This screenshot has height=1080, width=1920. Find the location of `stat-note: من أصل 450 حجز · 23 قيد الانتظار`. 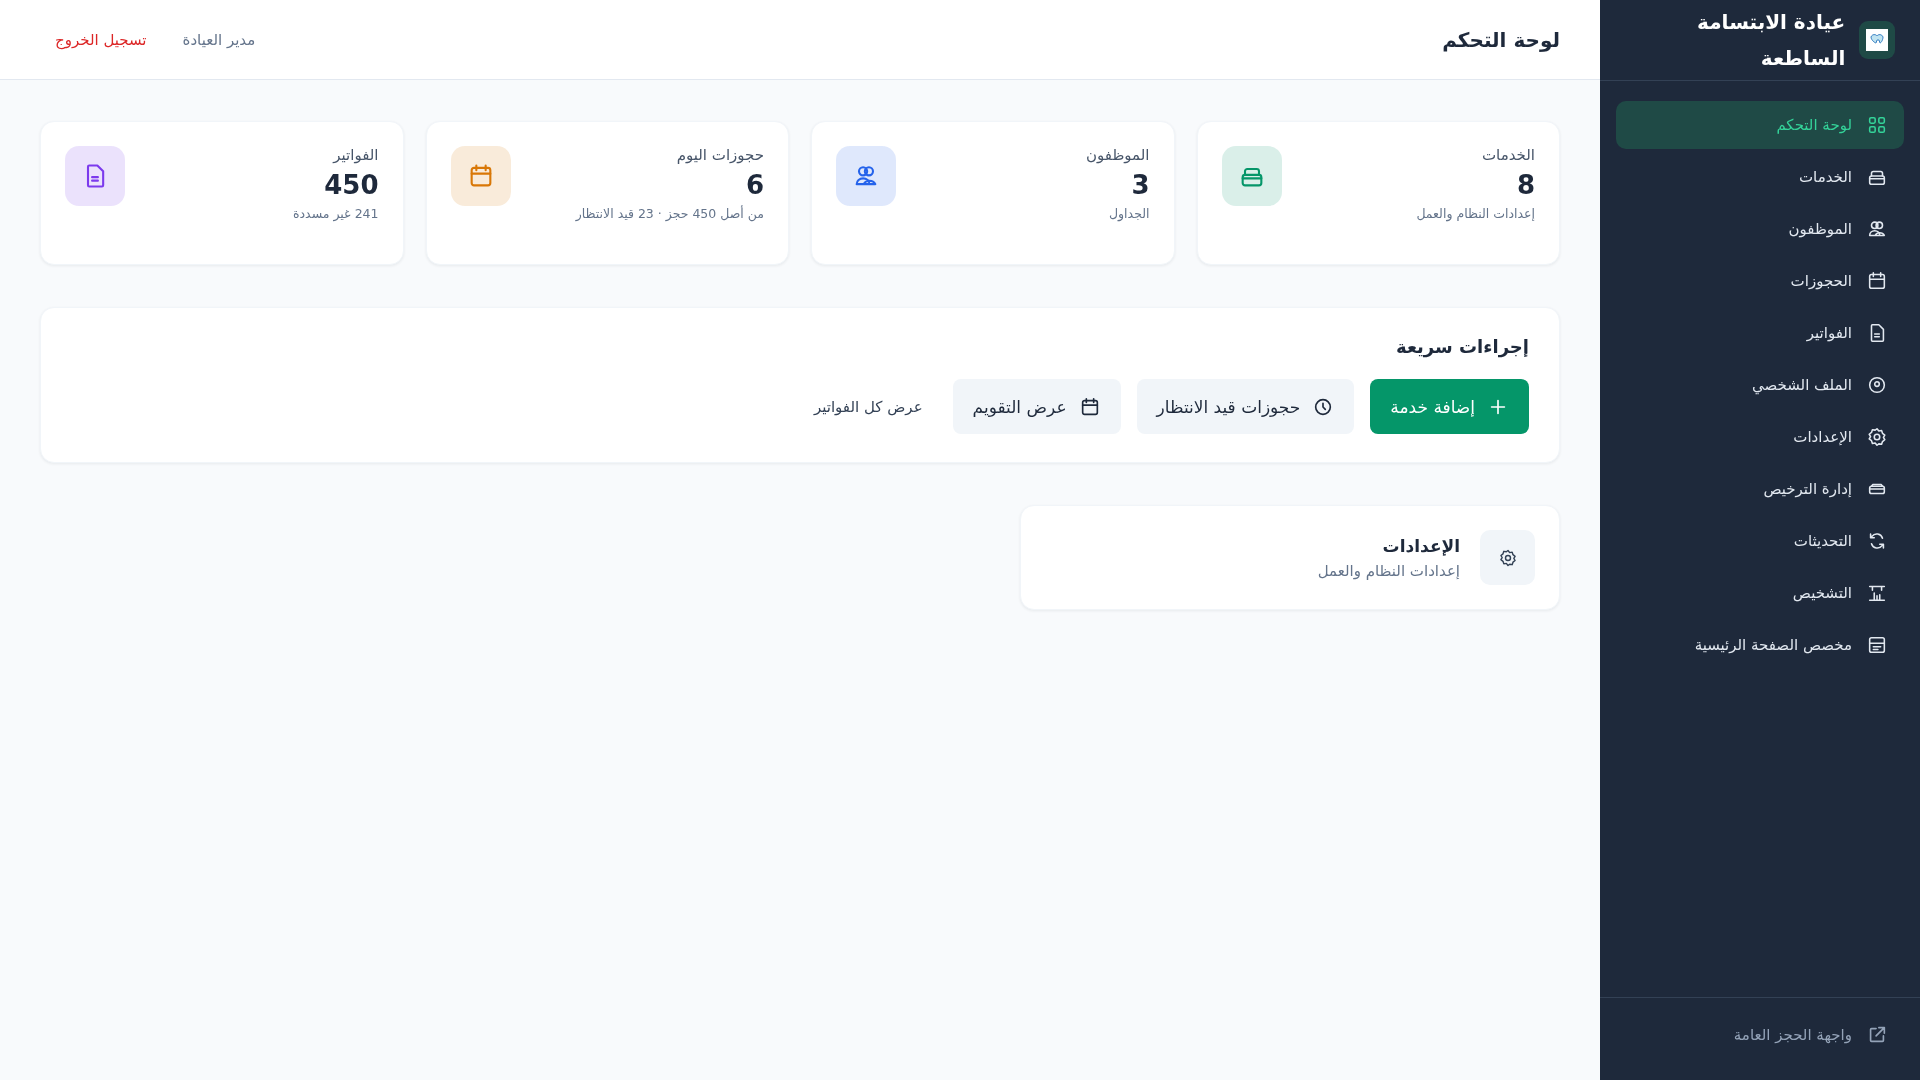

stat-note: من أصل 450 حجز · 23 قيد الانتظار is located at coordinates (669, 213).